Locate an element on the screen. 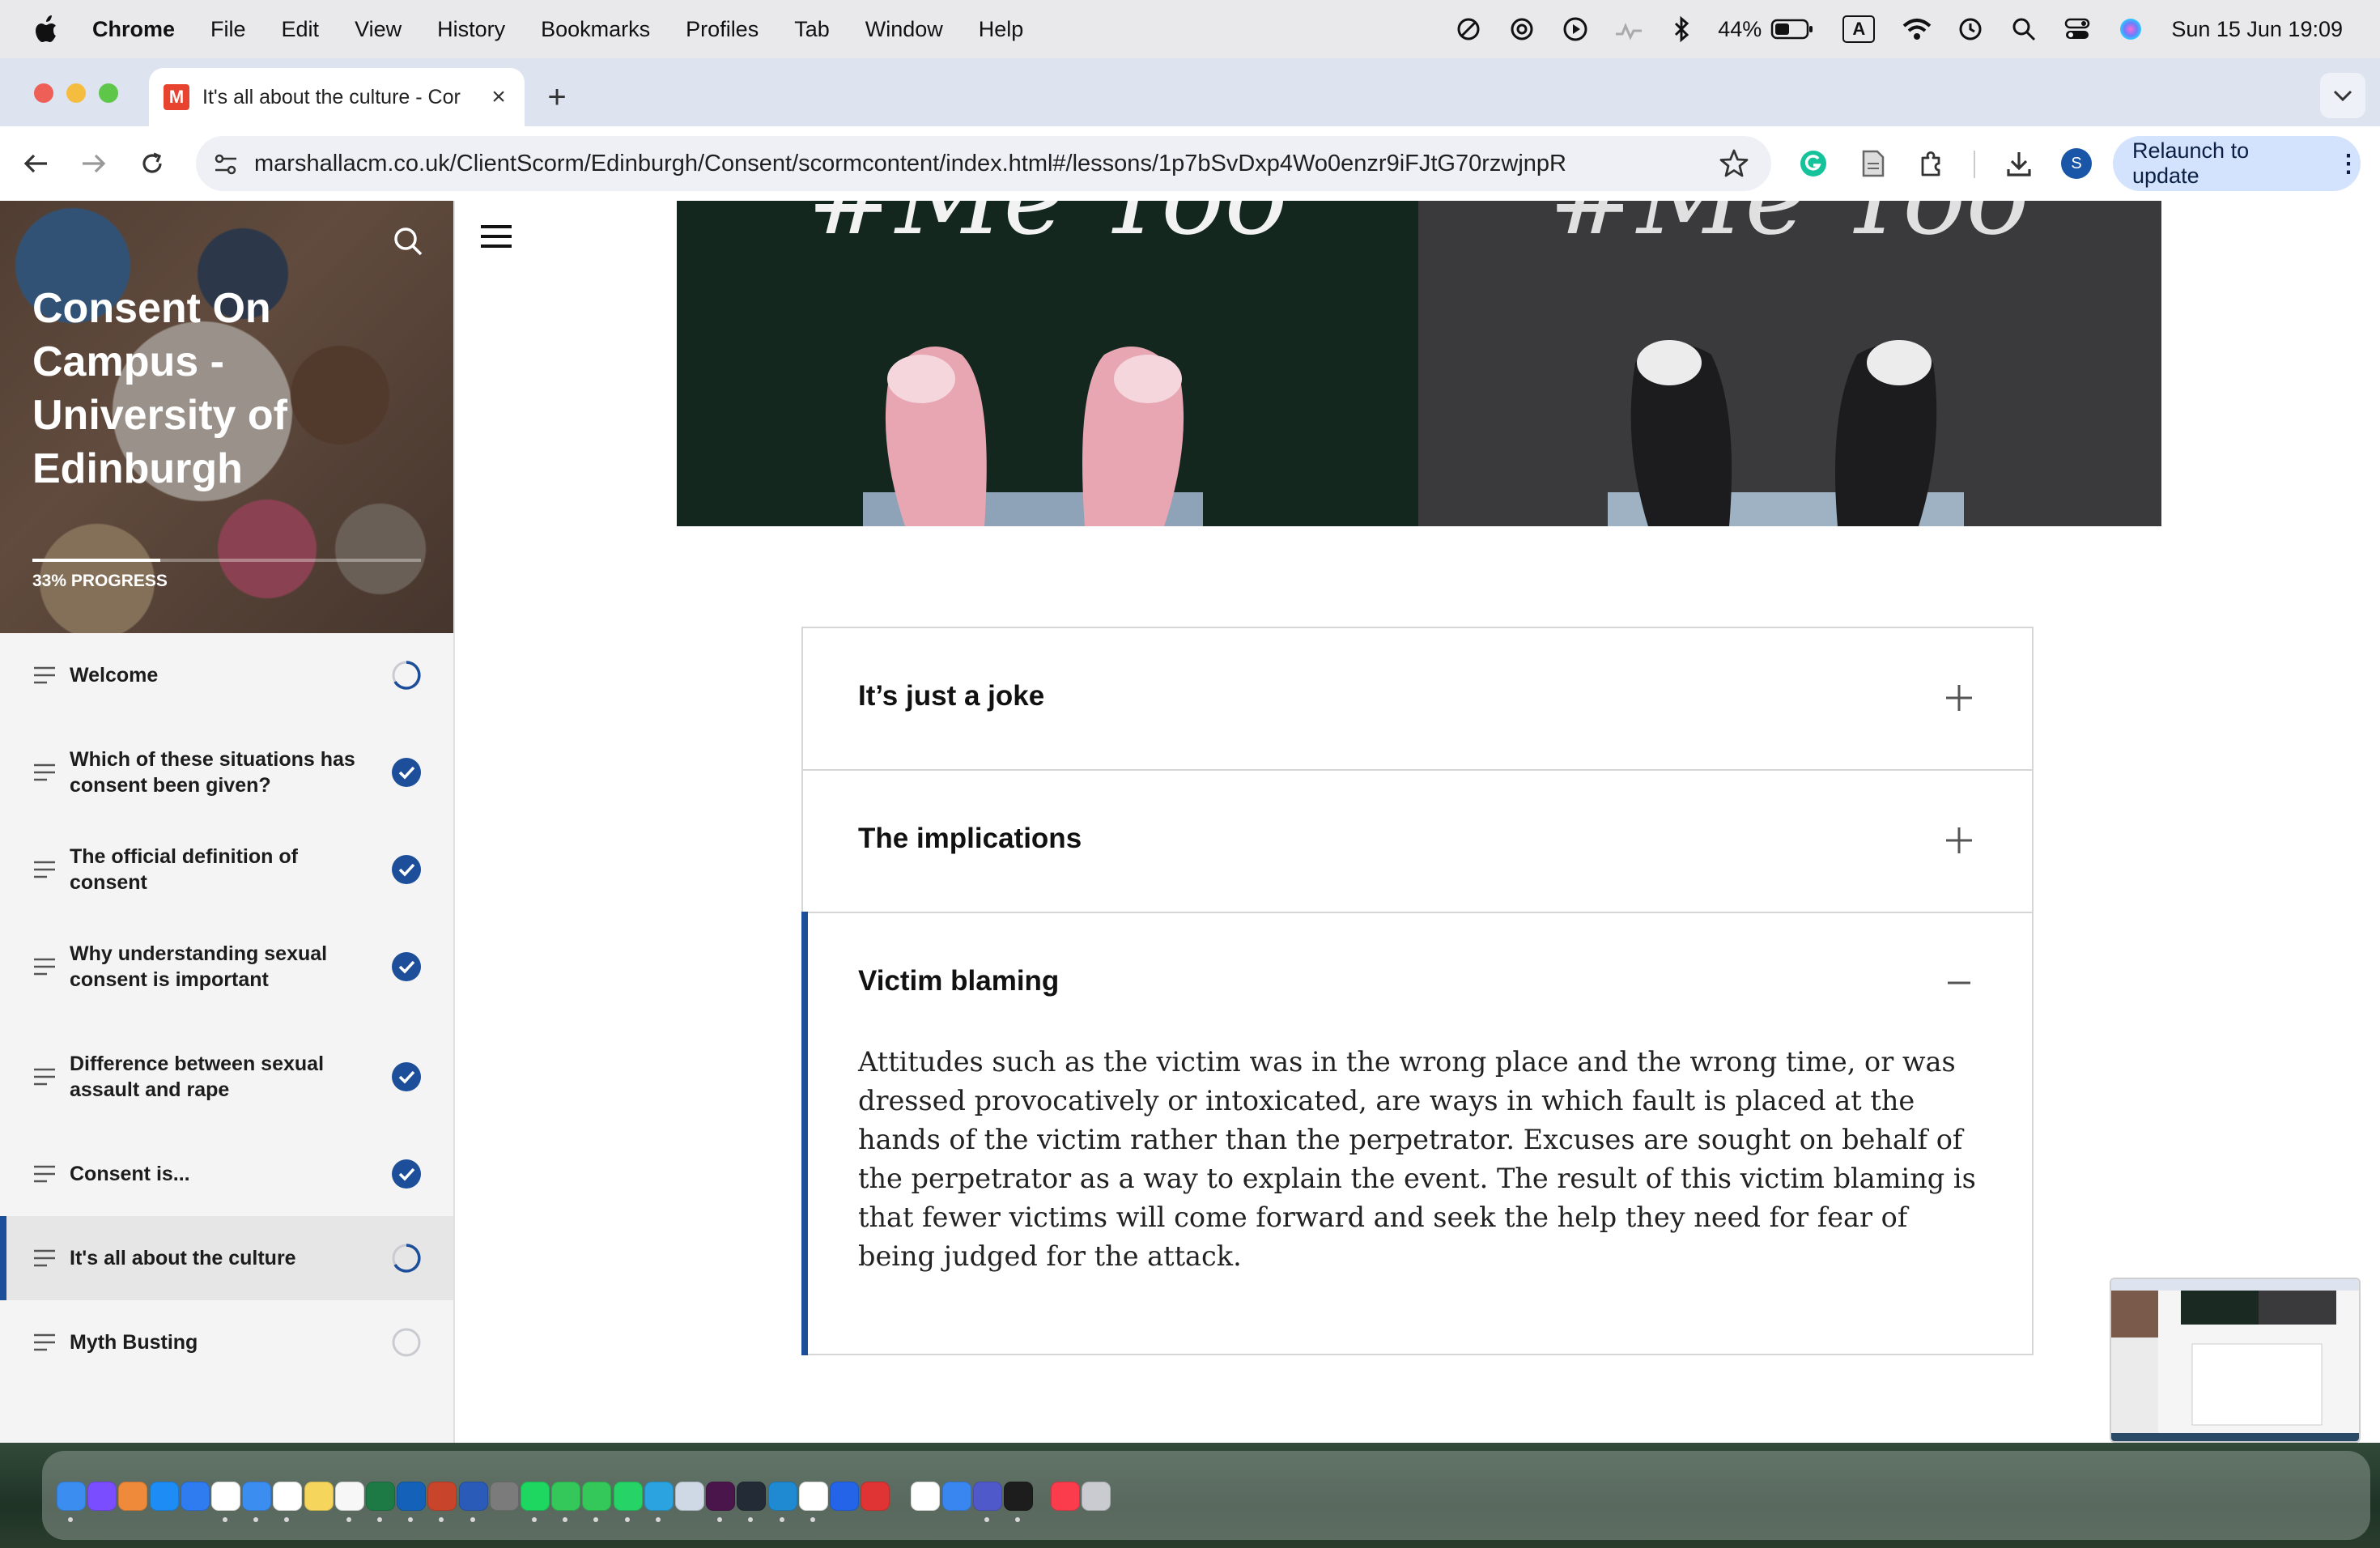 Image resolution: width=2380 pixels, height=1548 pixels. back-icon is located at coordinates (35, 164).